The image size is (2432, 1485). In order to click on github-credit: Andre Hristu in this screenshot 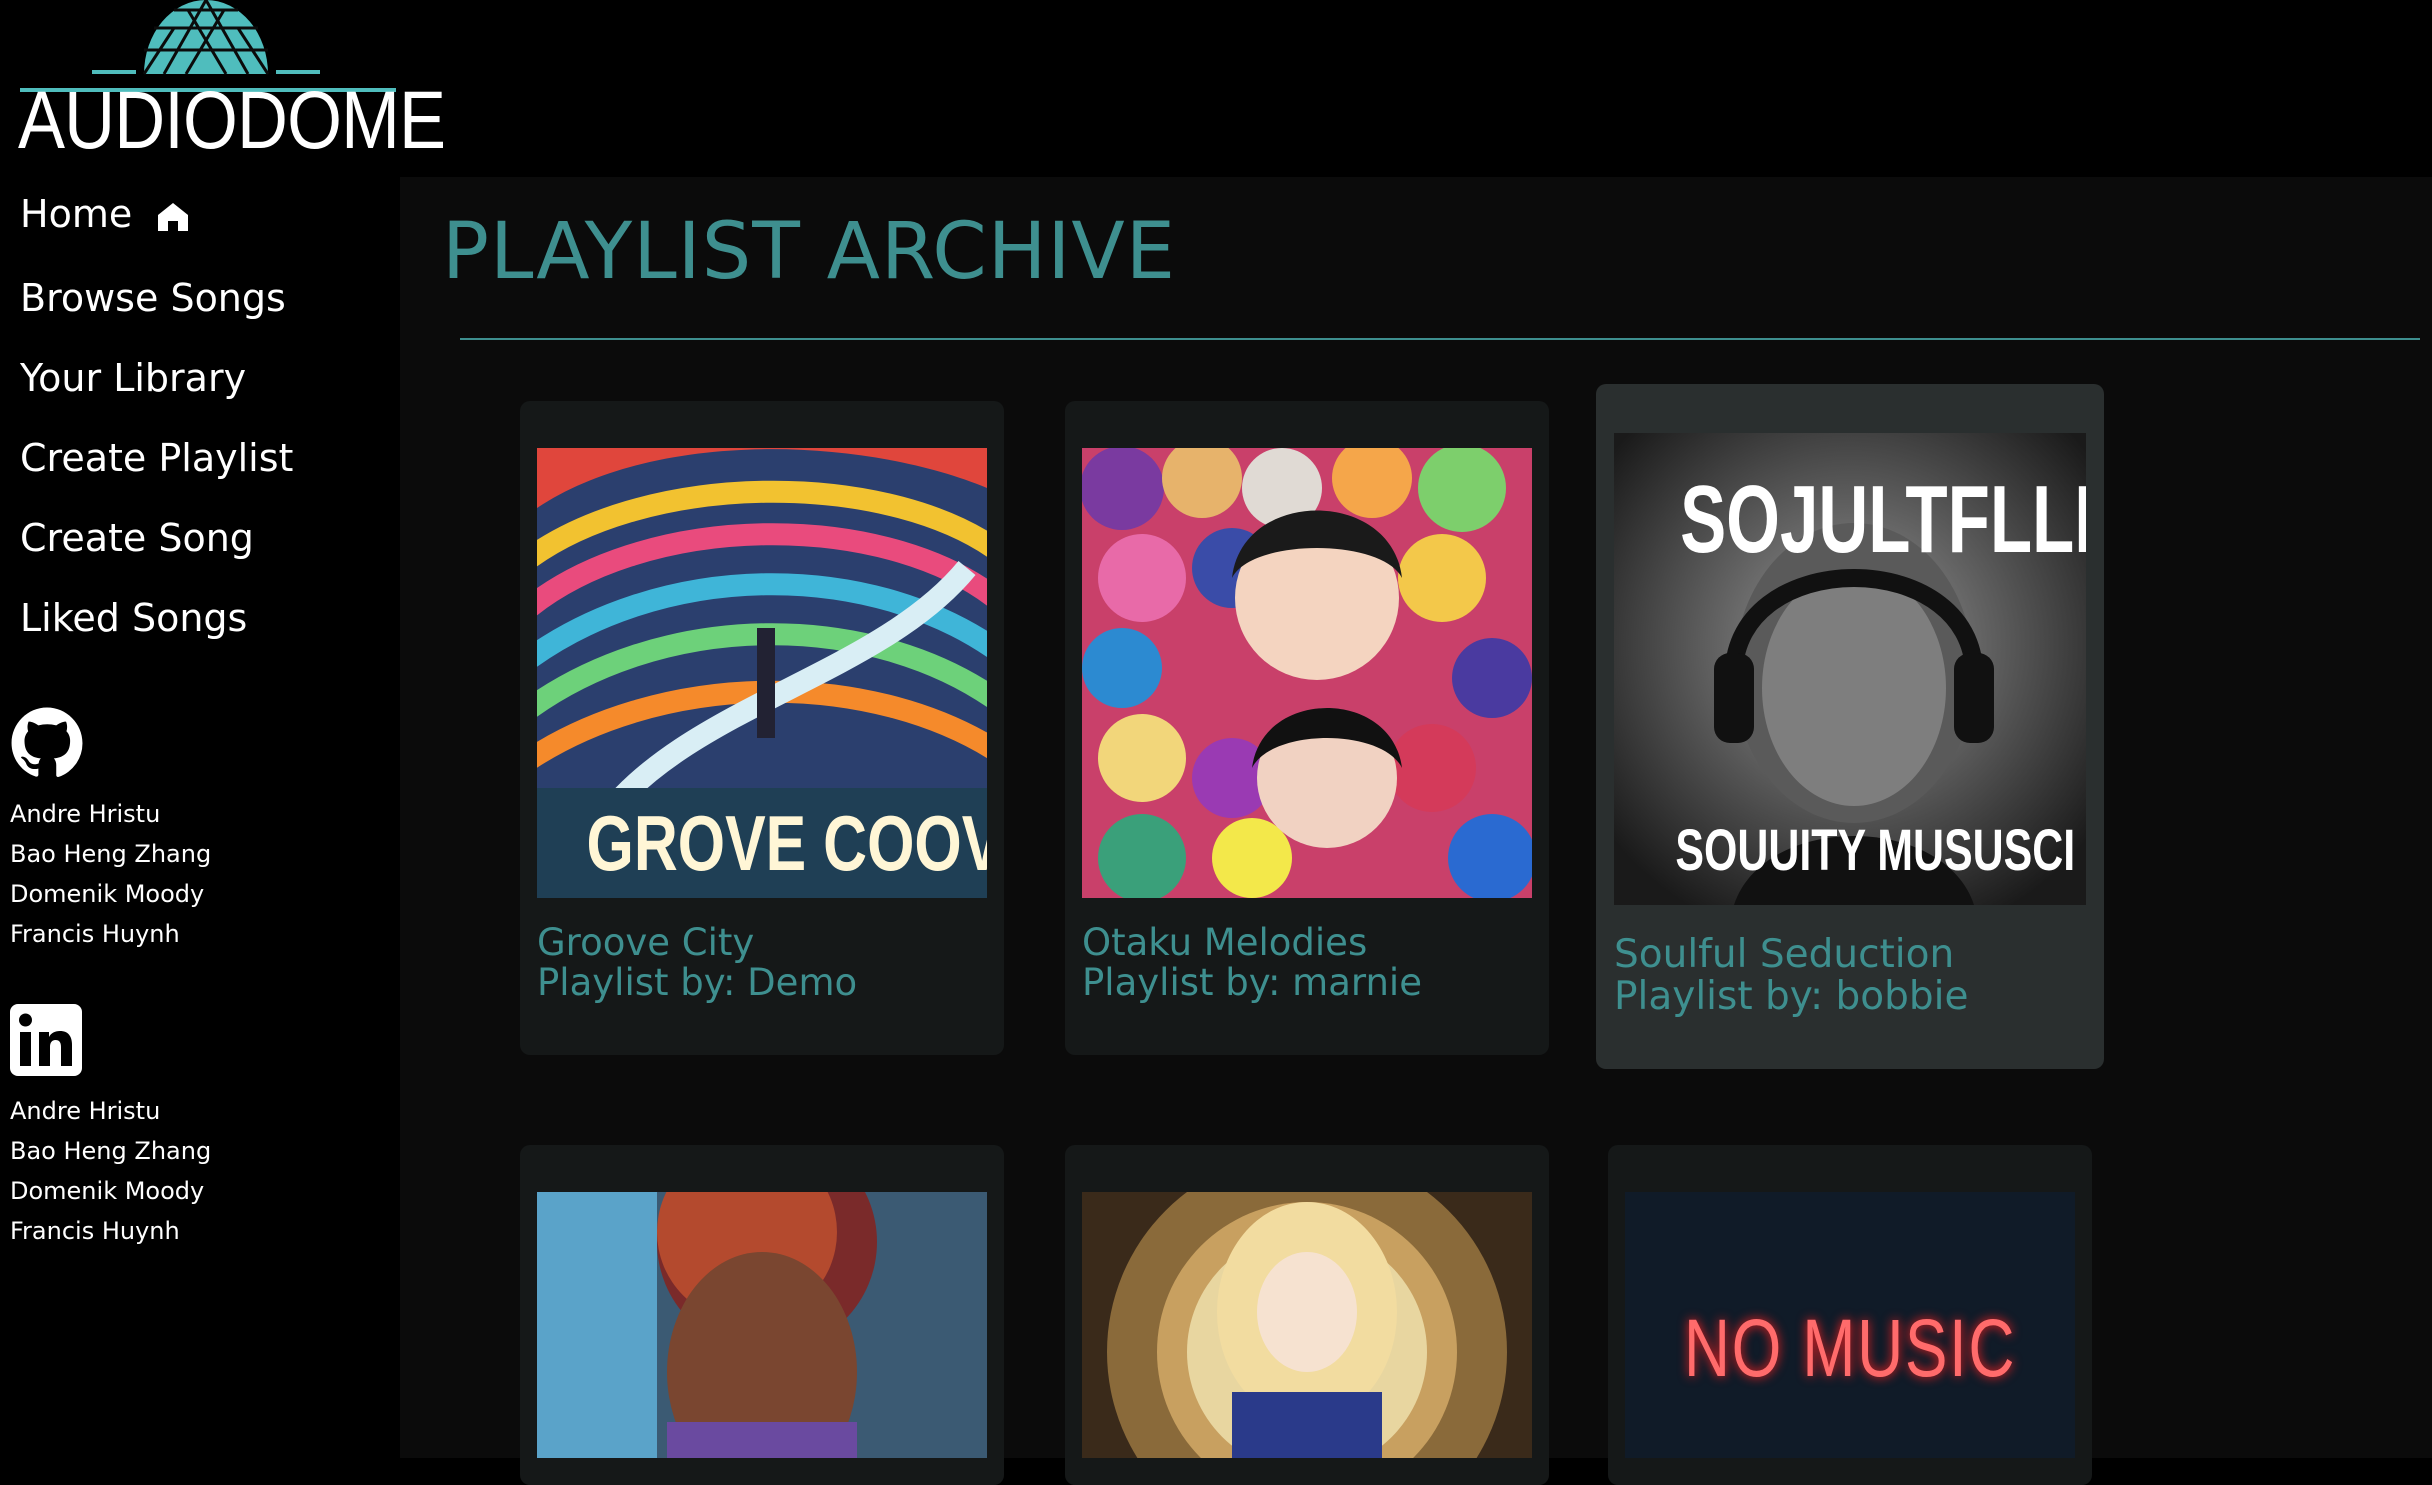, I will do `click(85, 814)`.